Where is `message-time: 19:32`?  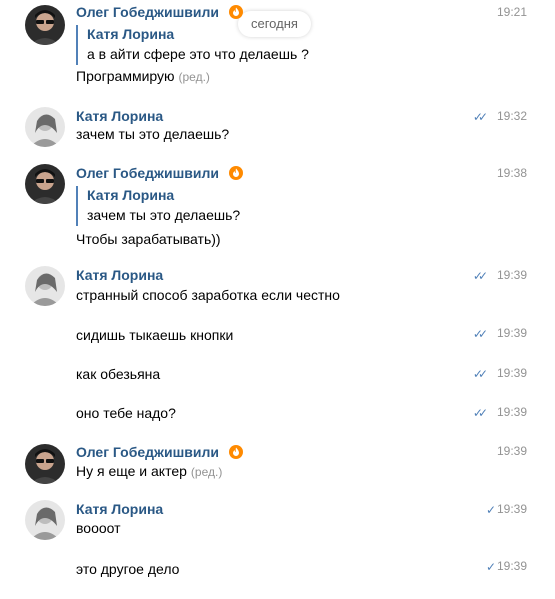
message-time: 19:32 is located at coordinates (511, 116).